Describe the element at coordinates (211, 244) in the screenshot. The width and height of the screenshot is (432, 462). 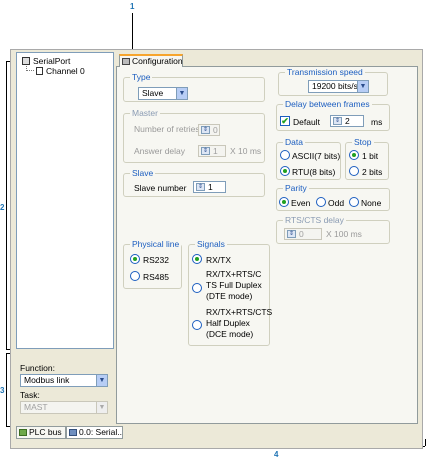
I see `signals-label: Signals` at that location.